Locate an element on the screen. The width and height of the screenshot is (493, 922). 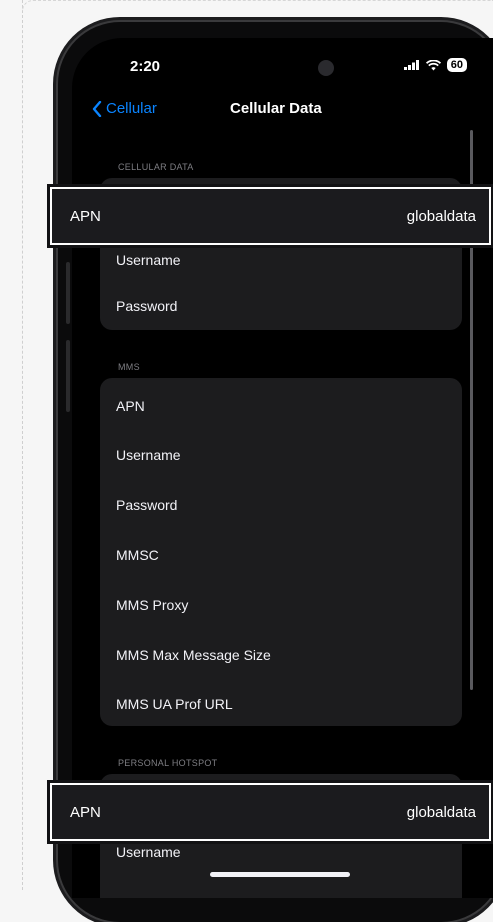
apn-callout-personal-hotspot: APN globaldata is located at coordinates (270, 812).